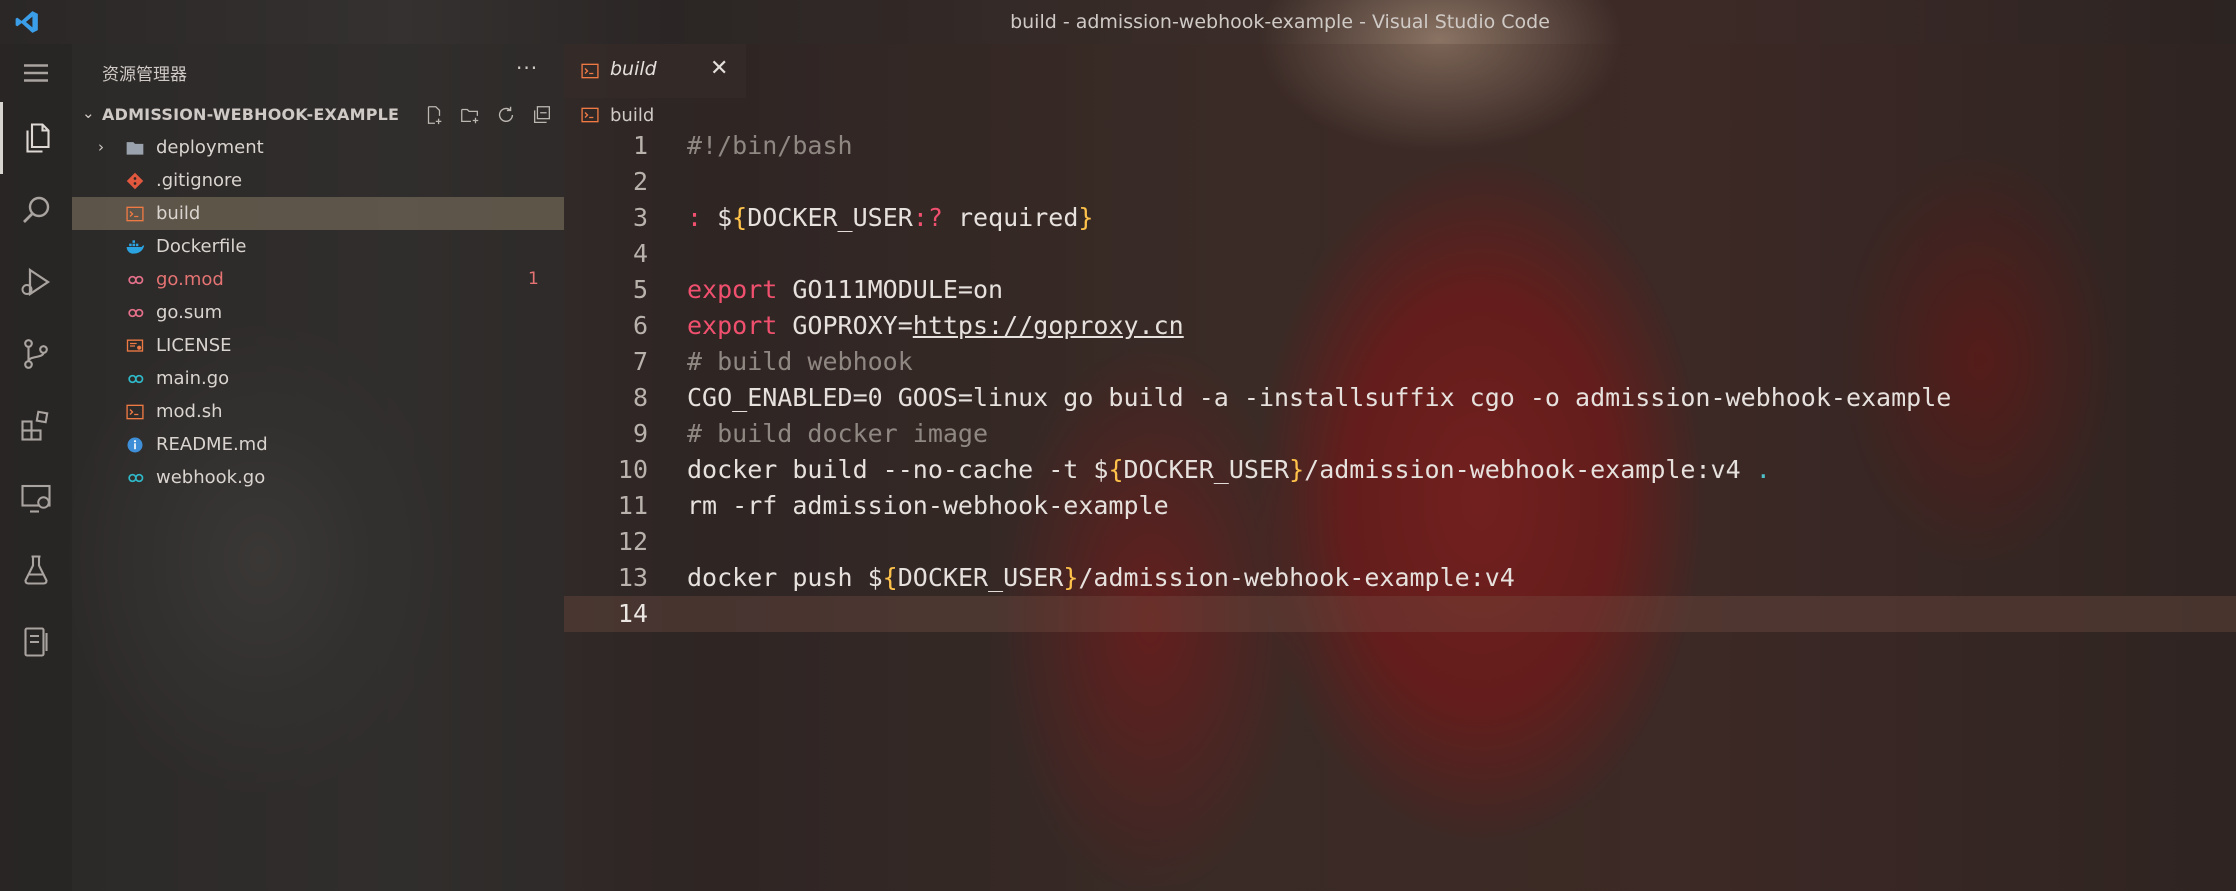  I want to click on line-number: 5, so click(640, 289).